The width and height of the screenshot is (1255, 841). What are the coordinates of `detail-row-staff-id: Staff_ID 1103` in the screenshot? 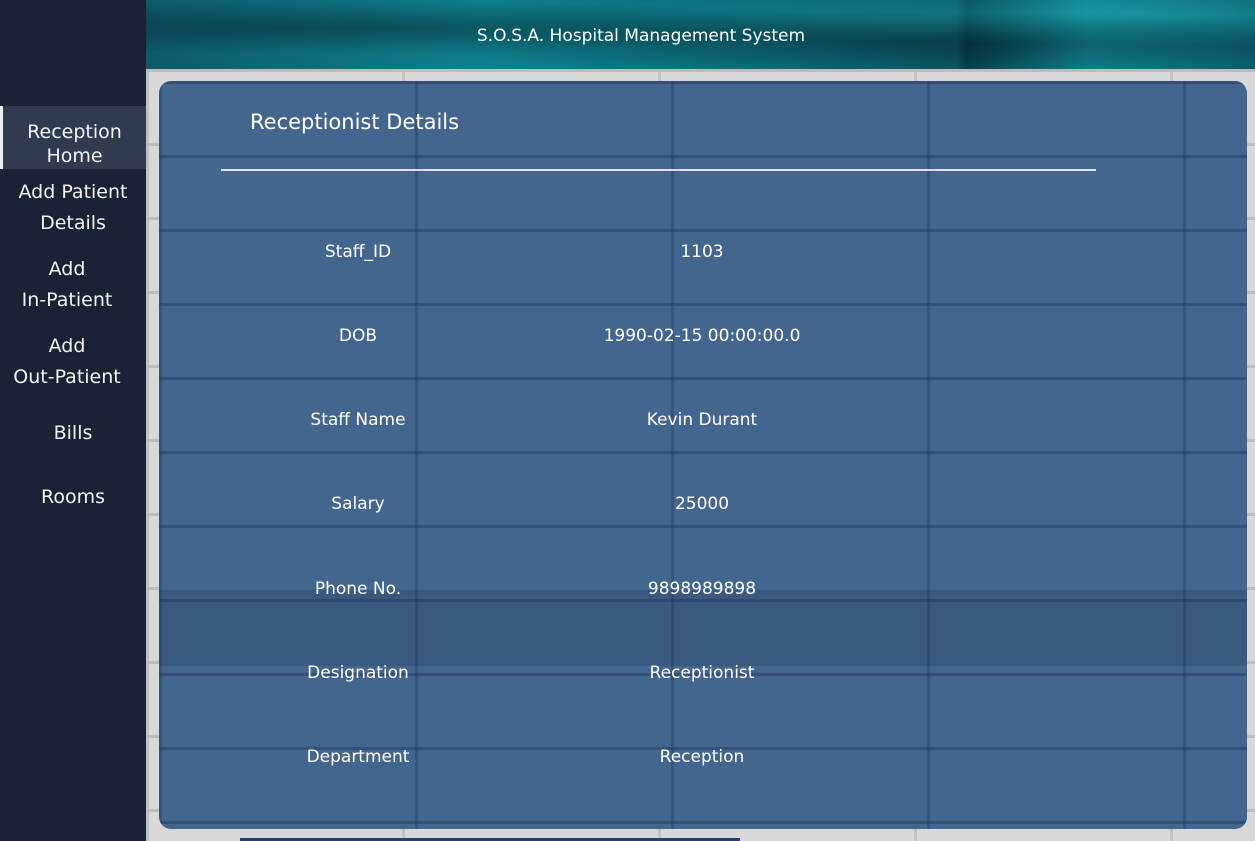 It's located at (703, 254).